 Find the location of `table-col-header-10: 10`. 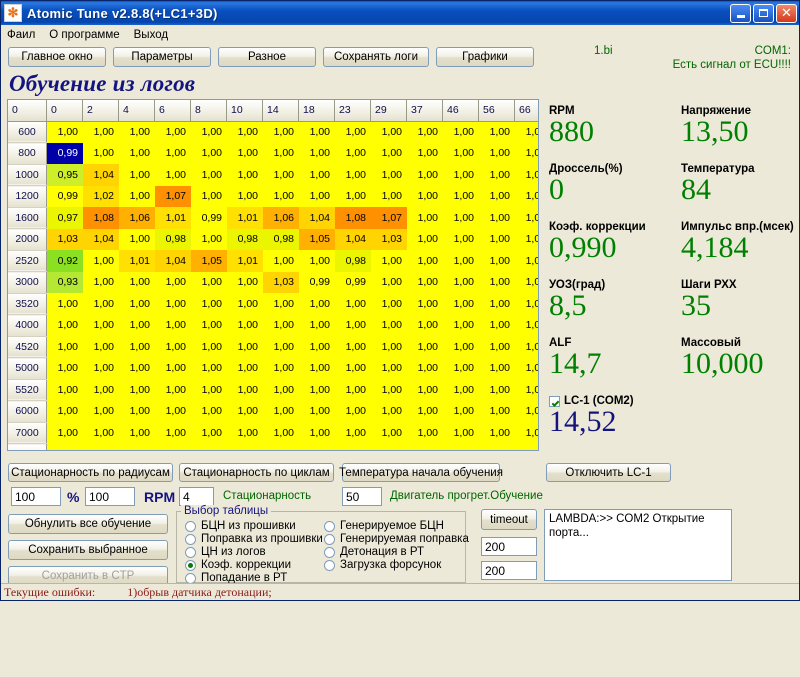

table-col-header-10: 10 is located at coordinates (244, 111).